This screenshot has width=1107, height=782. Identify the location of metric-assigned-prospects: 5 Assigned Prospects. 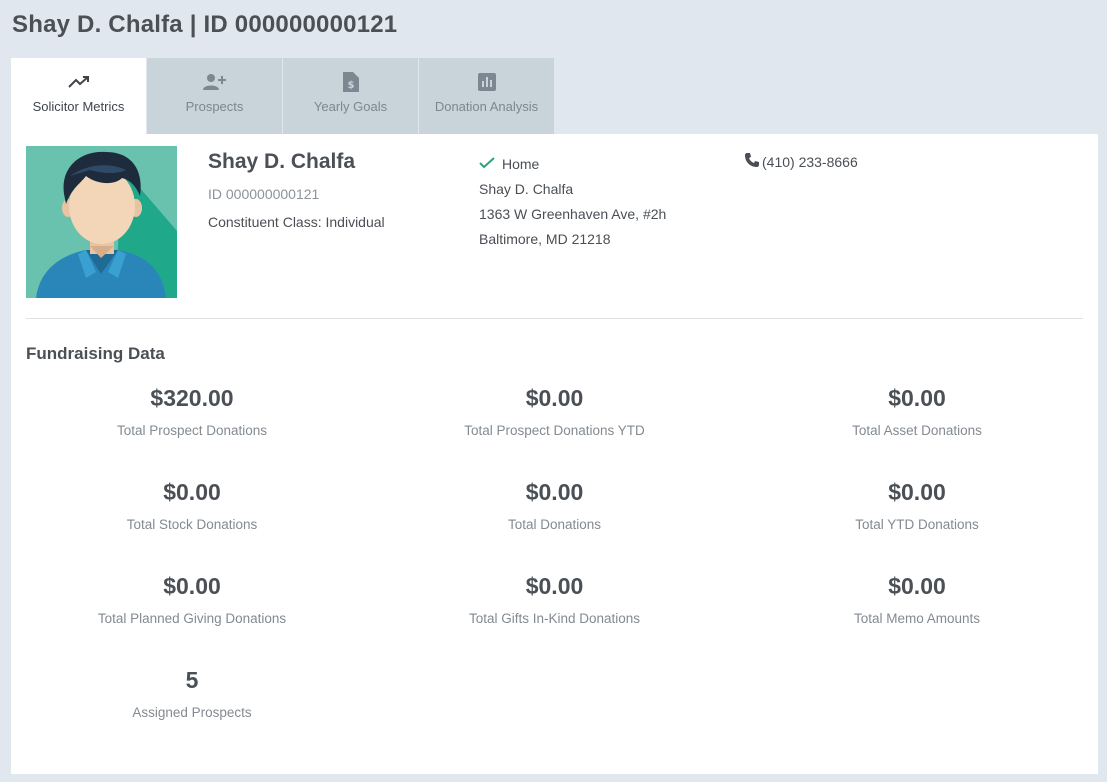
(192, 709).